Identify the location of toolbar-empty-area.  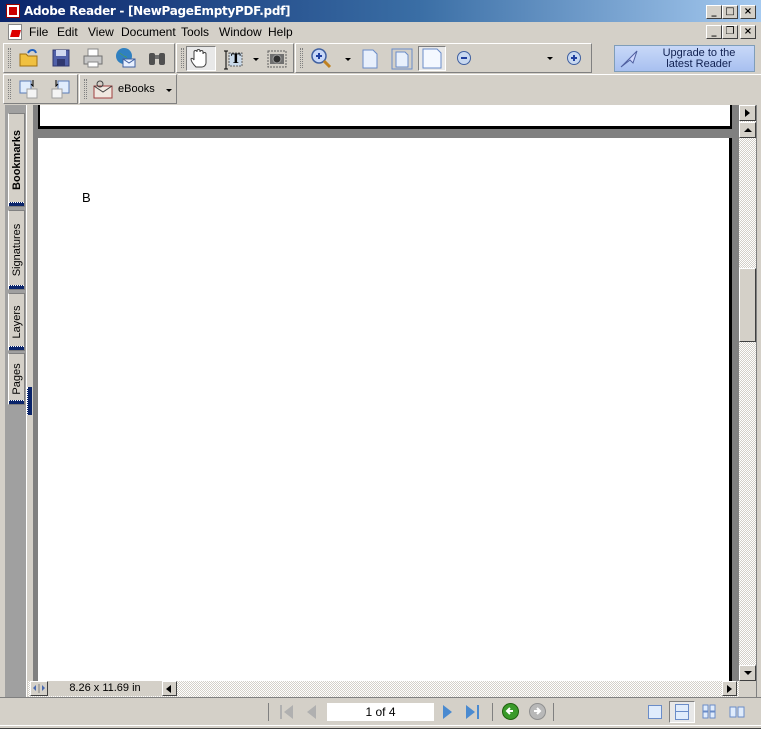
(469, 89).